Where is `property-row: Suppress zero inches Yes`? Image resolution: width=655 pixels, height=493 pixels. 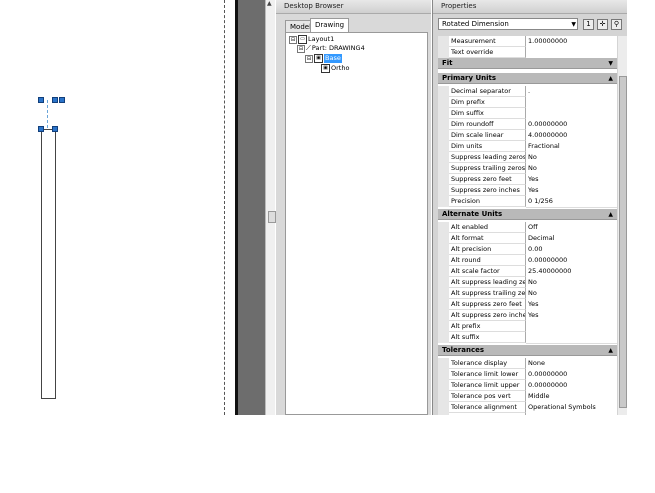 property-row: Suppress zero inches Yes is located at coordinates (527, 191).